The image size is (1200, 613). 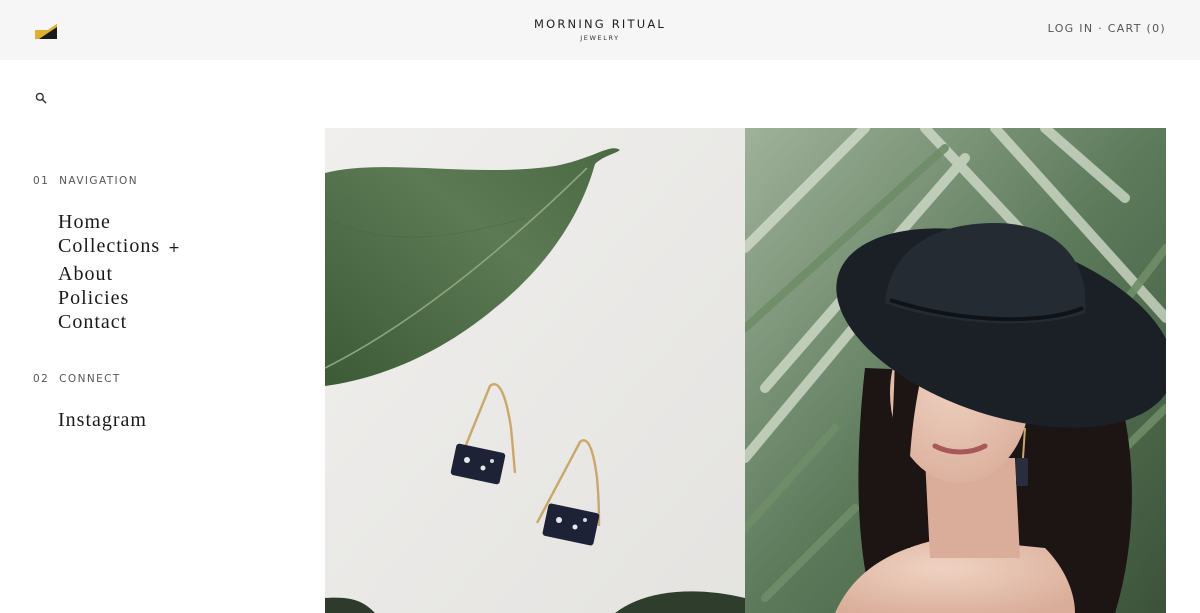 I want to click on nav-item-label: Instagram, so click(x=102, y=420).